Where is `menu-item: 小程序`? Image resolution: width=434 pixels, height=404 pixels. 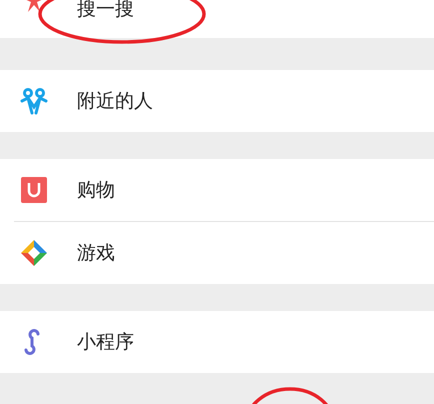
menu-item: 小程序 is located at coordinates (105, 342).